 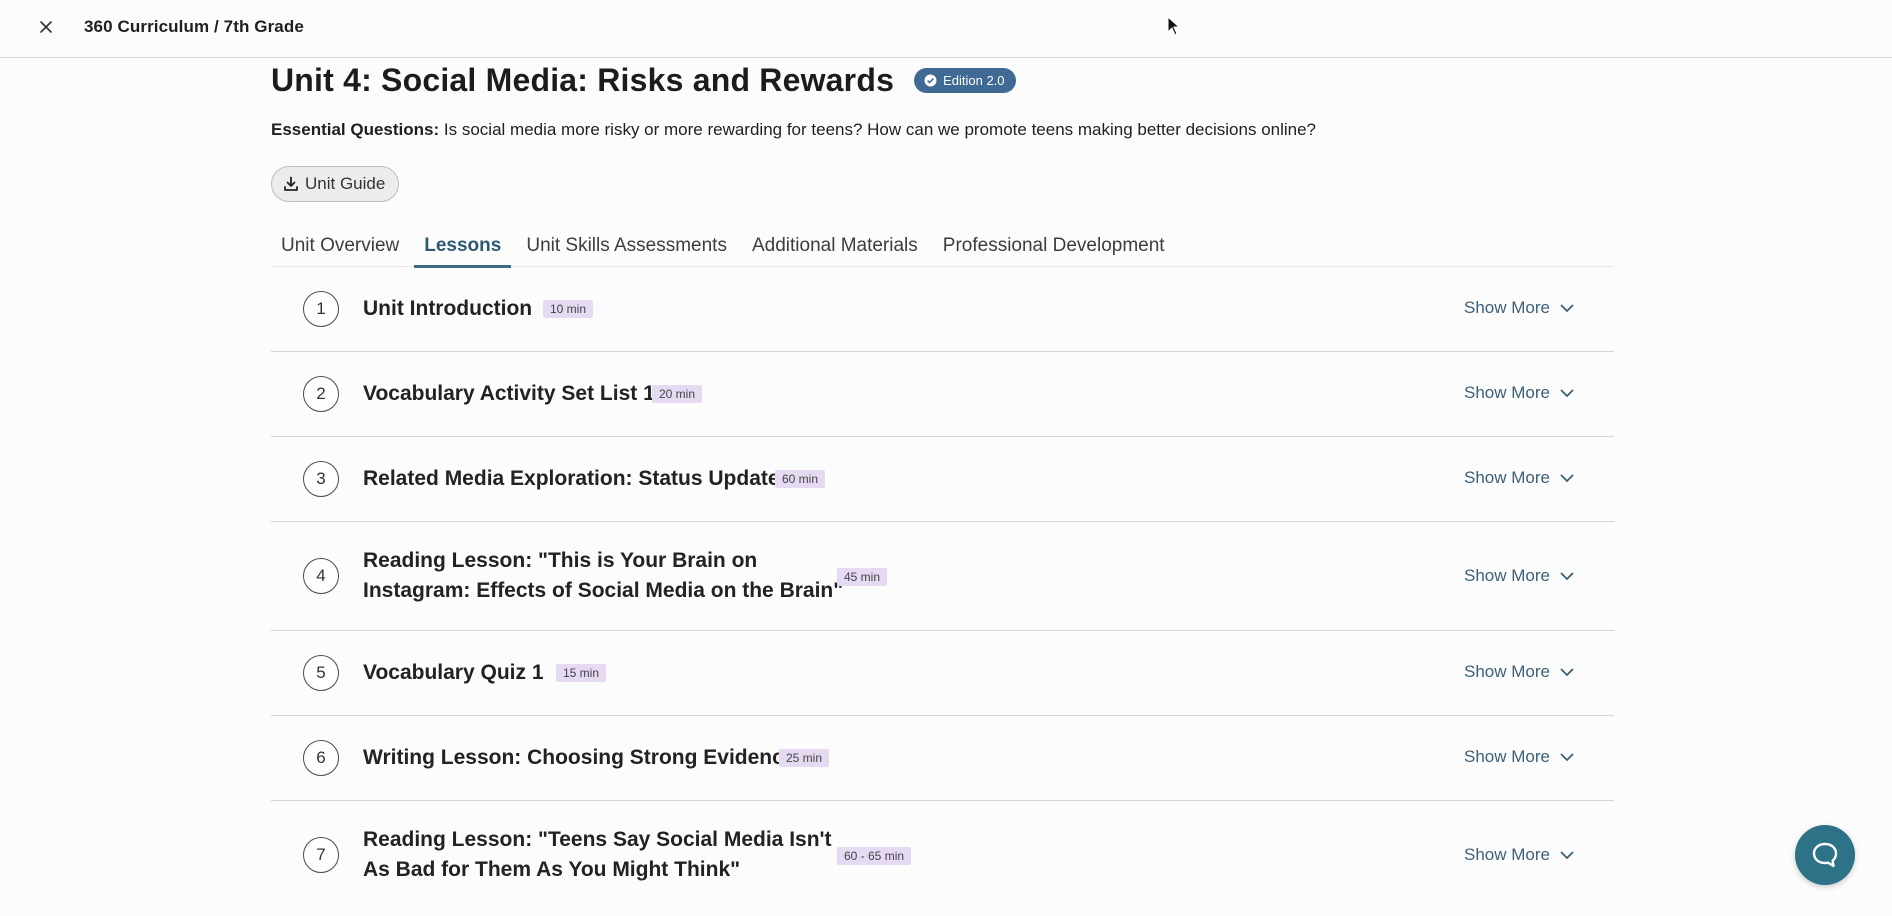 What do you see at coordinates (345, 183) in the screenshot?
I see `unit-guide-label: Unit Guide` at bounding box center [345, 183].